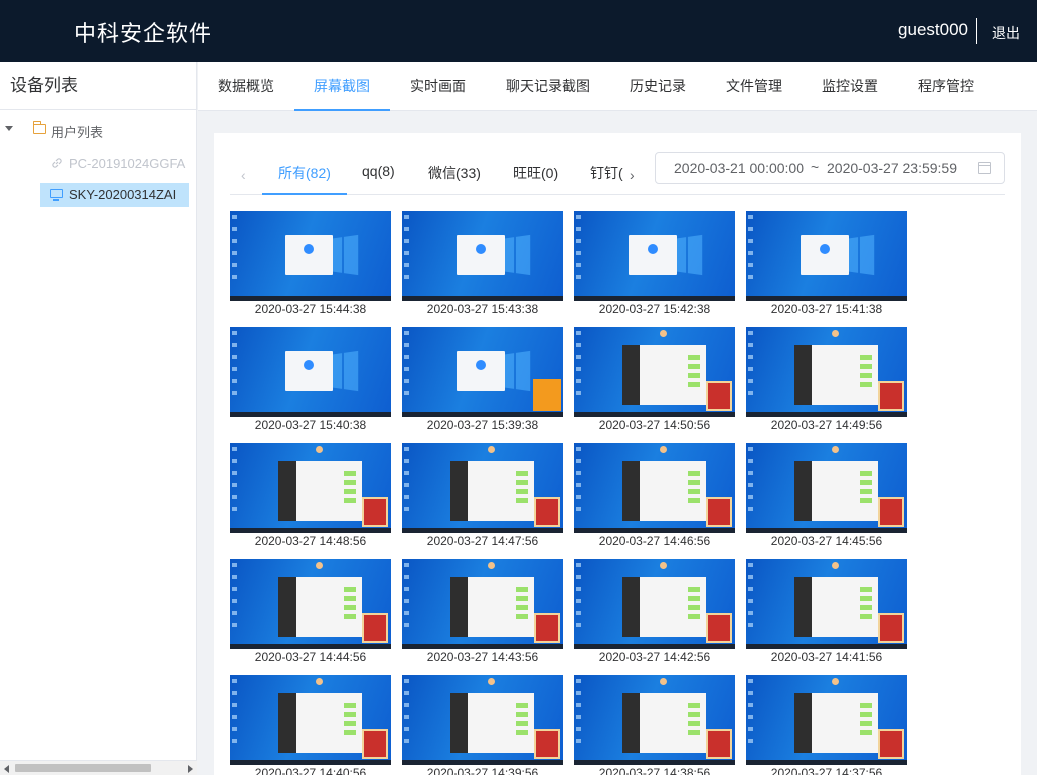 The image size is (1037, 775). I want to click on screenshot-thumbnail: 2020-03-27 14:48:56, so click(310, 499).